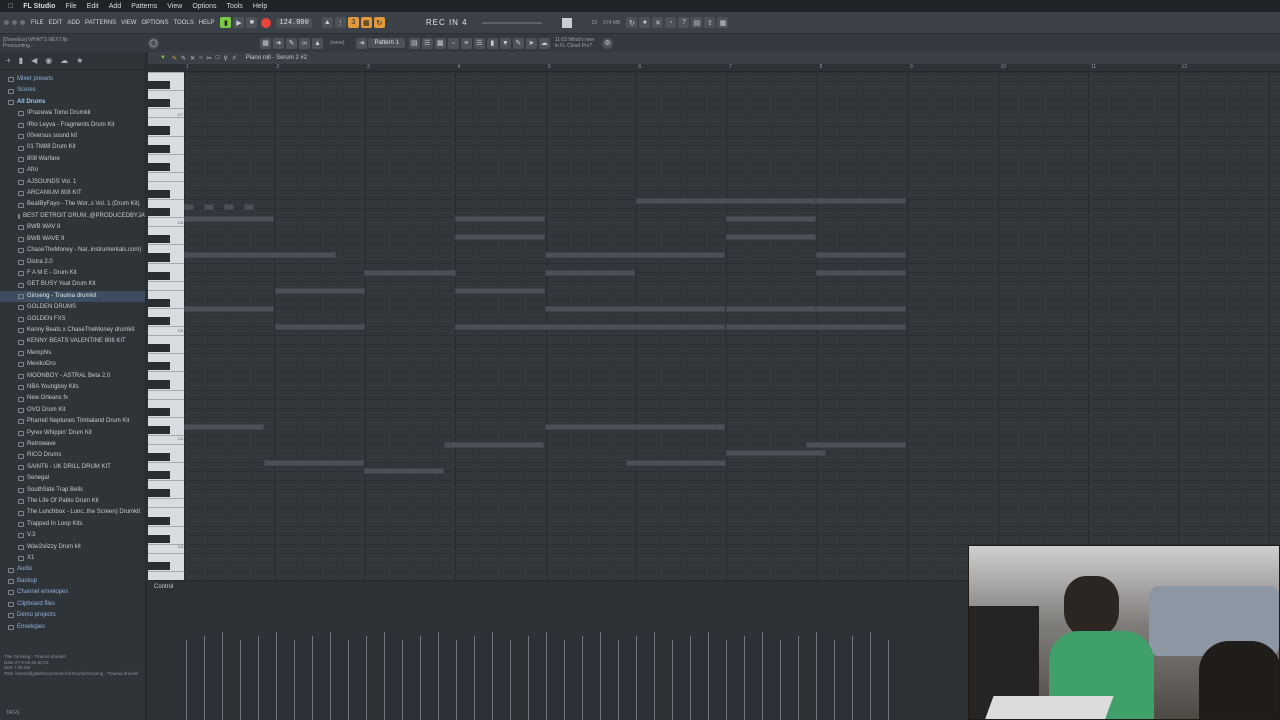 This screenshot has width=1280, height=720. Describe the element at coordinates (72, 547) in the screenshot. I see `browser-item: Wav2slizzy Drum kit` at that location.